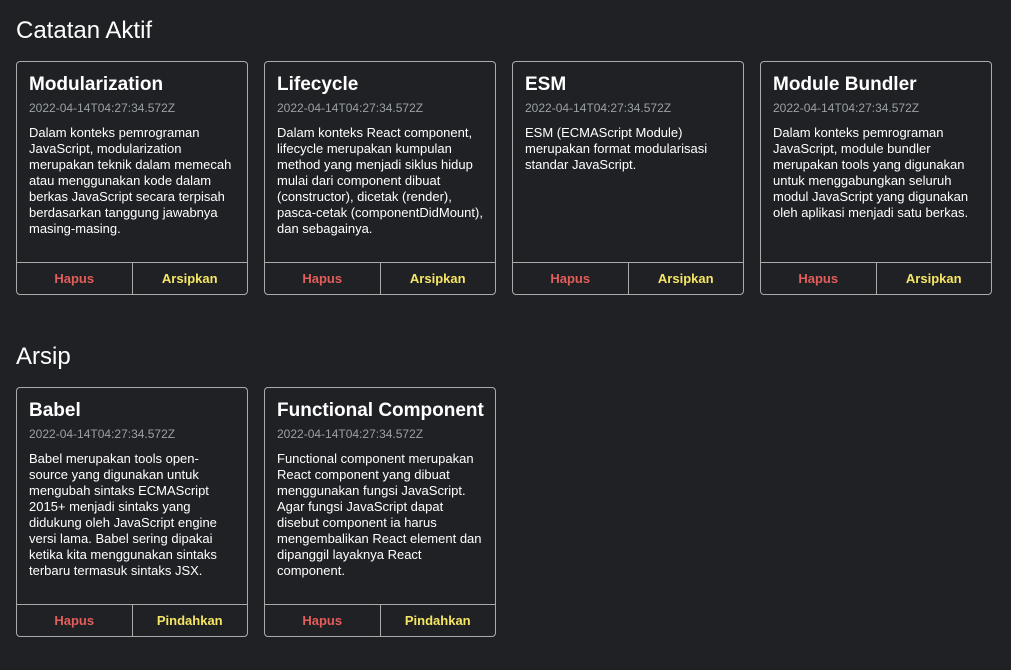  What do you see at coordinates (318, 84) in the screenshot?
I see `note-title: Lifecycle` at bounding box center [318, 84].